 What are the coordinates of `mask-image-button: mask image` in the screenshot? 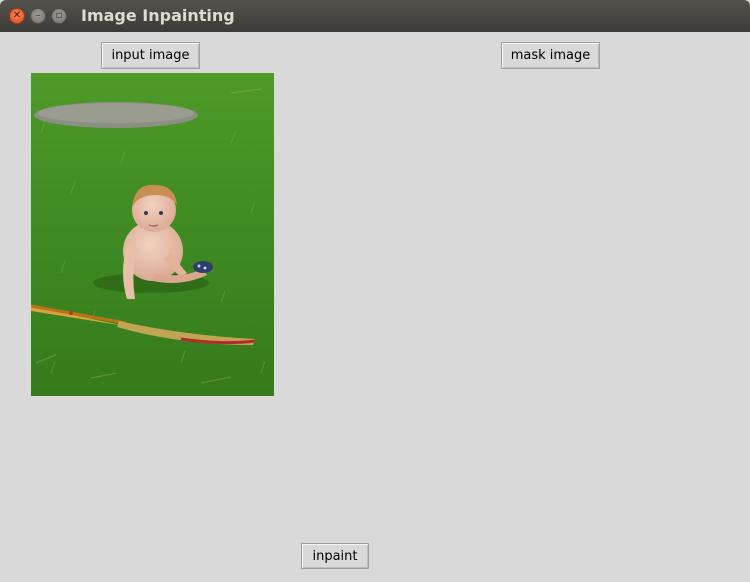 It's located at (550, 55).